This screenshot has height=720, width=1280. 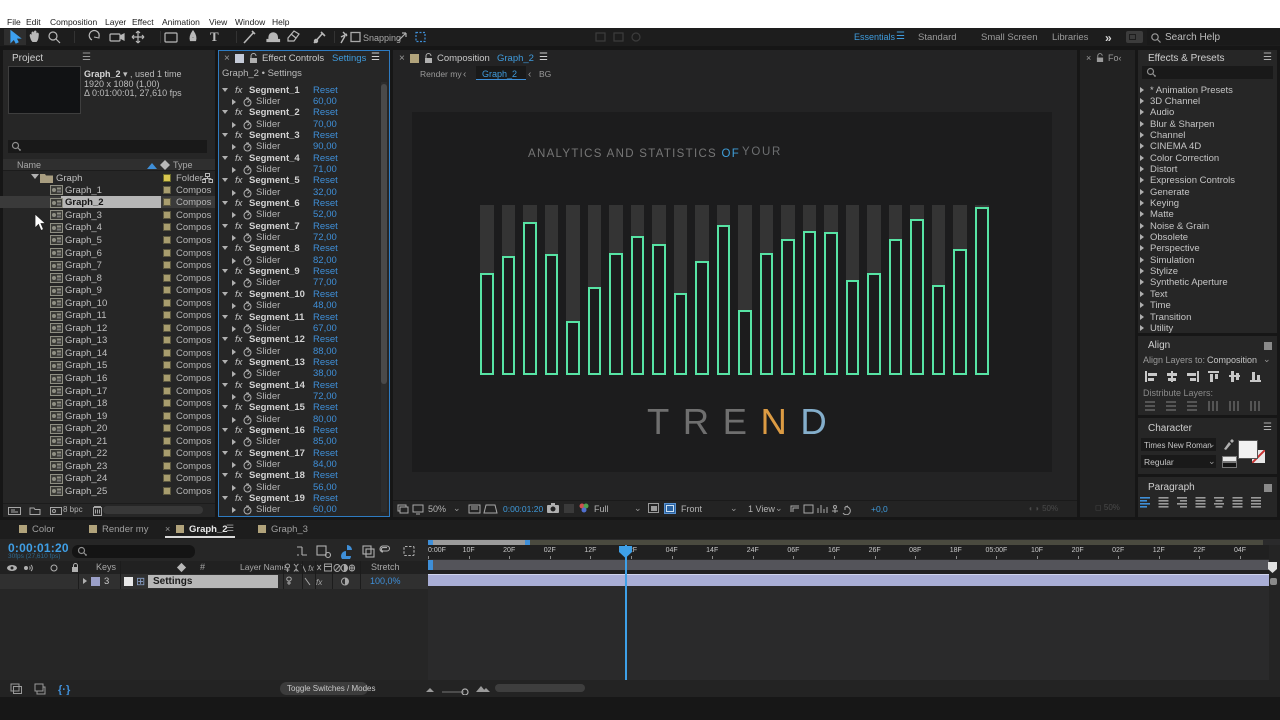 I want to click on svg-text: fx, so click(x=319, y=582).